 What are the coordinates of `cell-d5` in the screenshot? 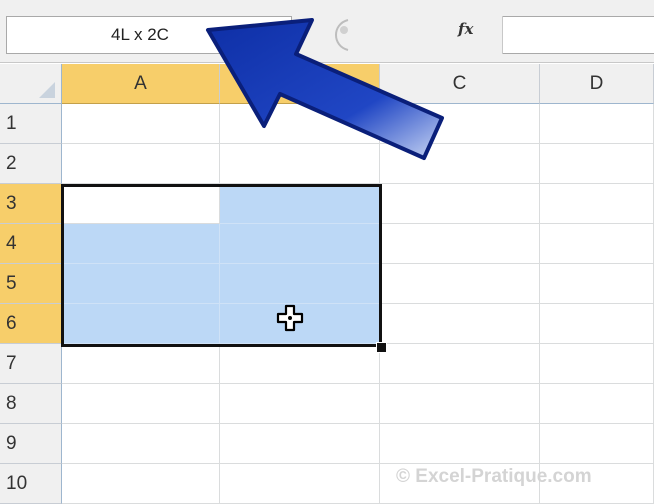 It's located at (597, 284).